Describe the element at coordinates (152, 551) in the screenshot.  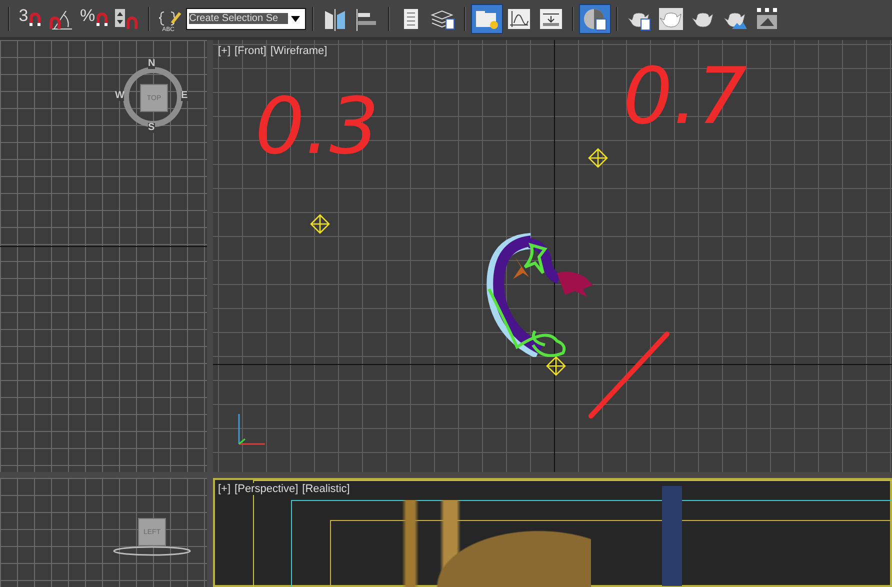
I see `viewcube-ring-icon` at that location.